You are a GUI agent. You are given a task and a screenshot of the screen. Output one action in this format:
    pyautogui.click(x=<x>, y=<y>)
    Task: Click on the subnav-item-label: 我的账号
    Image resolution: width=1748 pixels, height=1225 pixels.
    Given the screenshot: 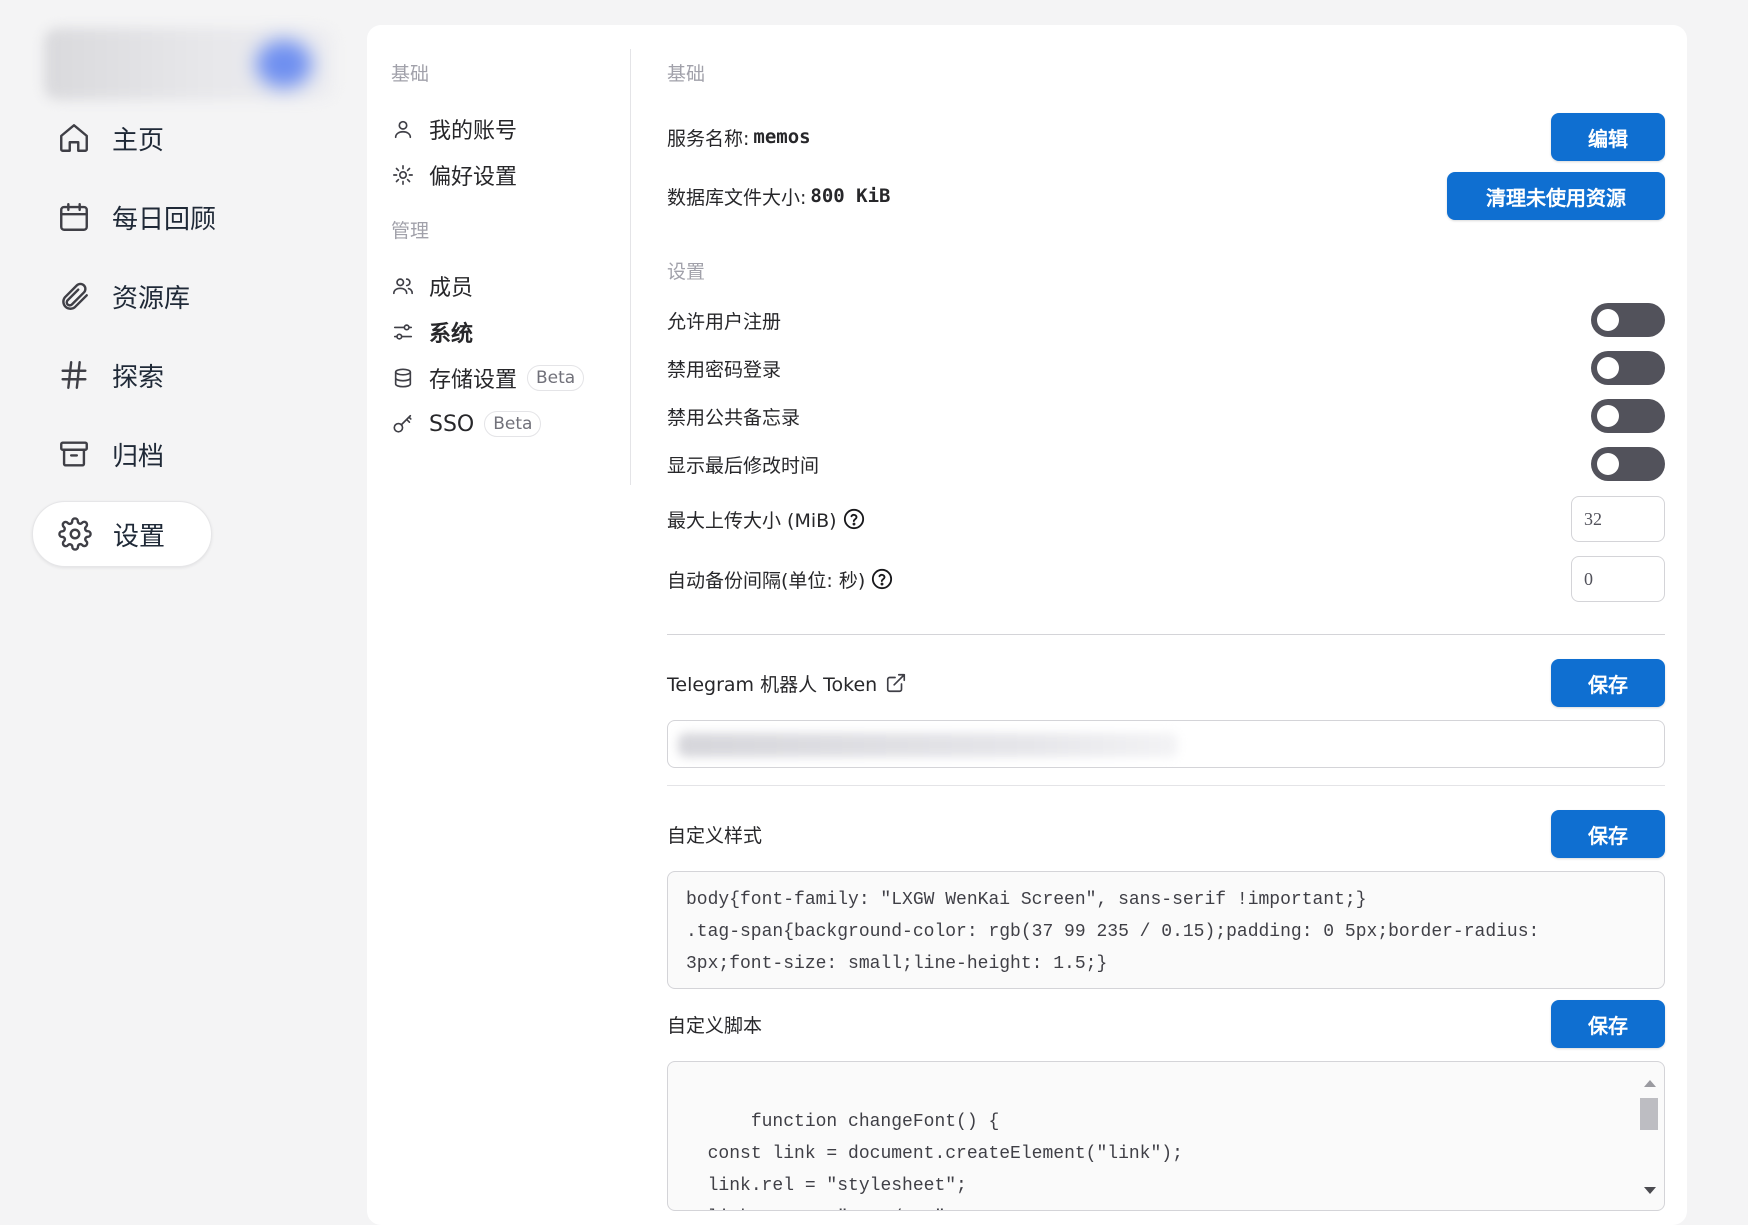 What is the action you would take?
    pyautogui.click(x=473, y=131)
    